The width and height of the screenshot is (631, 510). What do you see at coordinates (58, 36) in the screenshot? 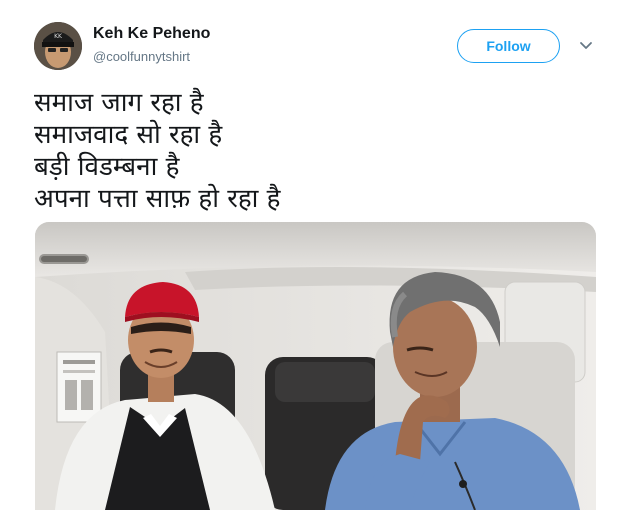
I see `svg-text: KK` at bounding box center [58, 36].